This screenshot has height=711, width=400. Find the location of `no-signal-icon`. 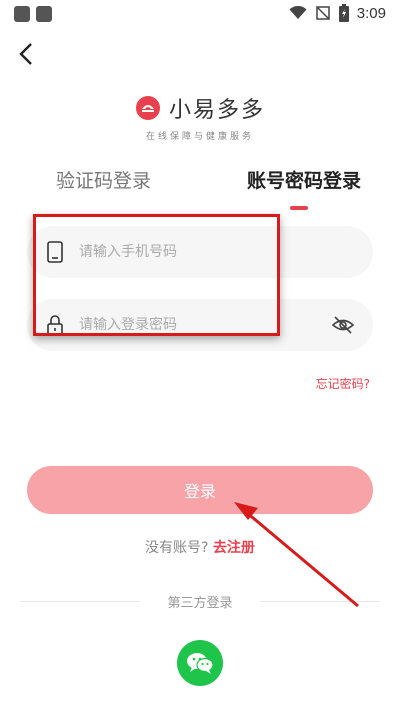

no-signal-icon is located at coordinates (323, 13).